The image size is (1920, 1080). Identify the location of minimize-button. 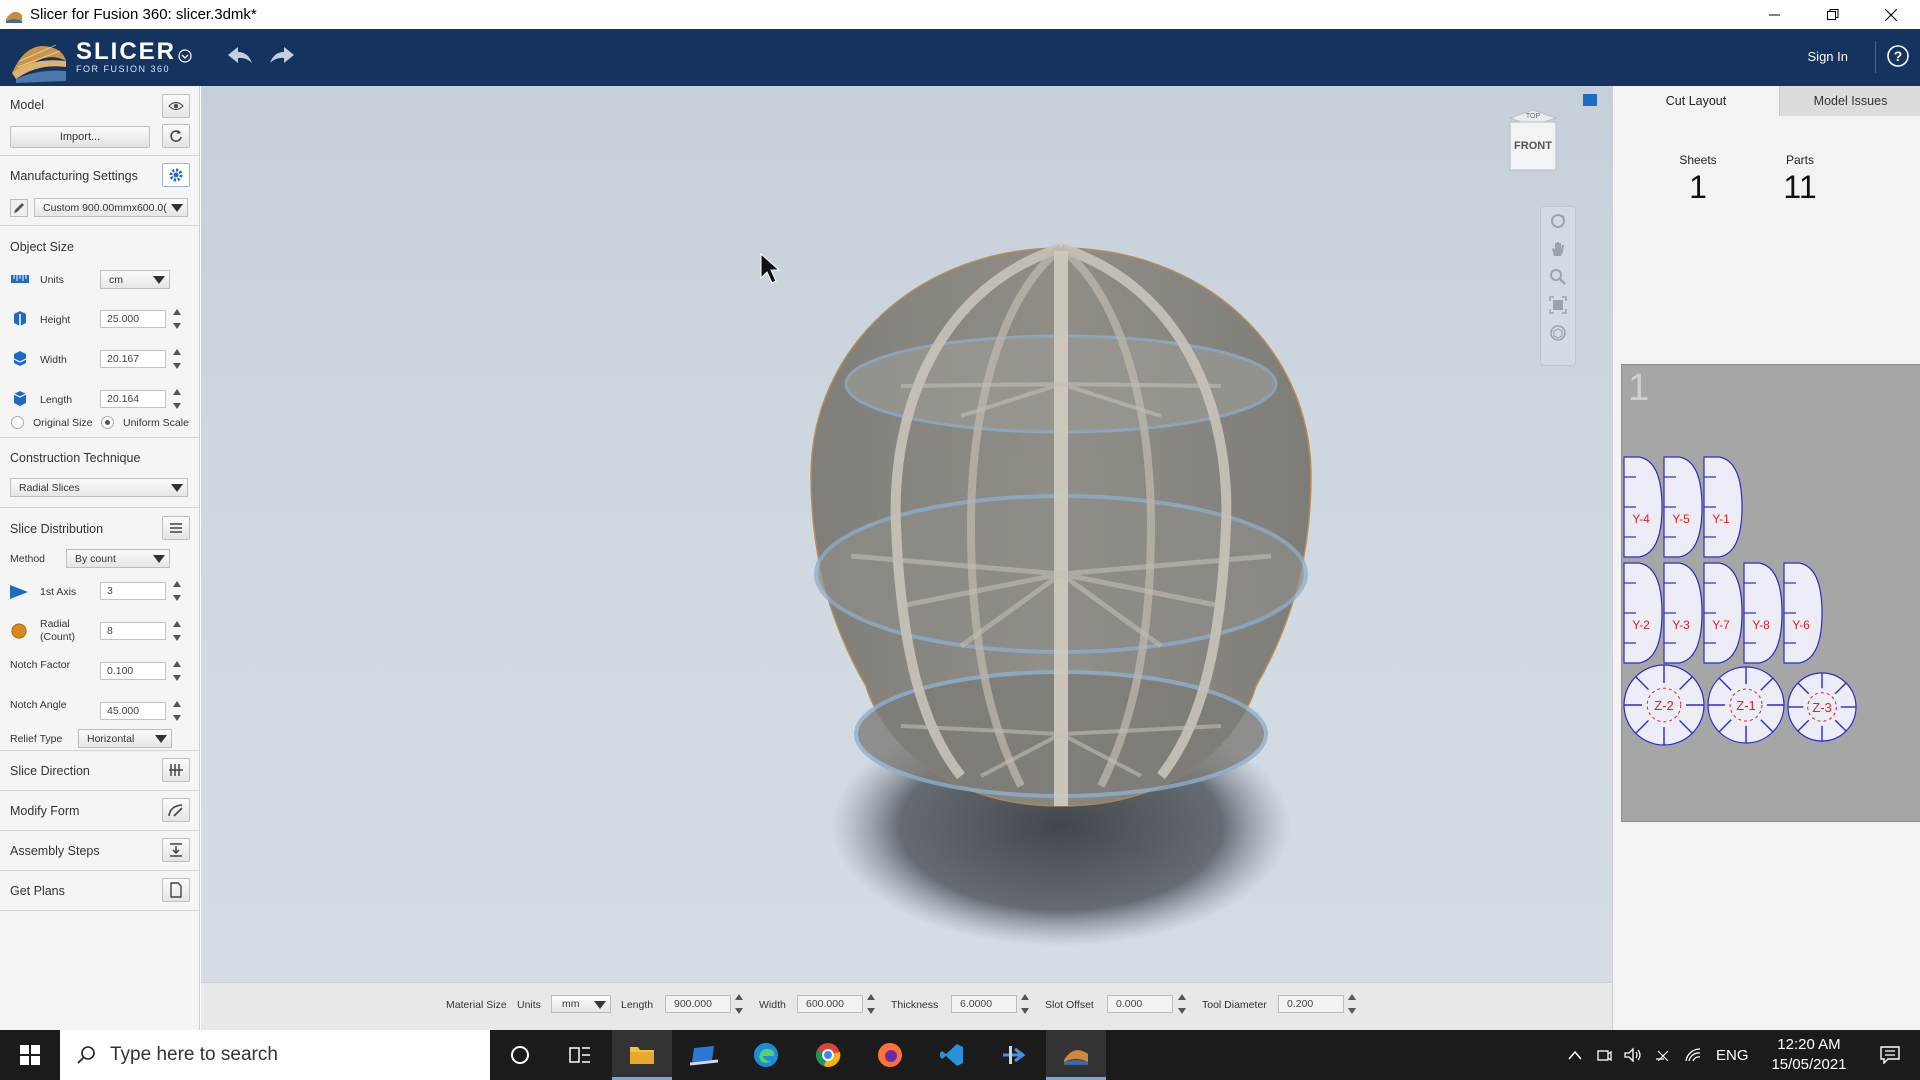
(1775, 14).